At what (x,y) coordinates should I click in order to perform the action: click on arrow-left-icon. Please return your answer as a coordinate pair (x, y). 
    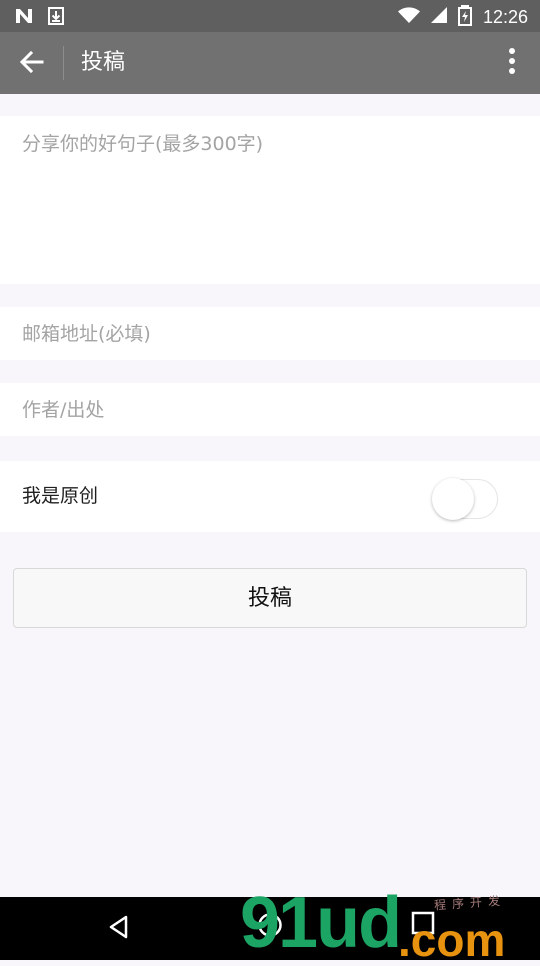
    Looking at the image, I should click on (32, 64).